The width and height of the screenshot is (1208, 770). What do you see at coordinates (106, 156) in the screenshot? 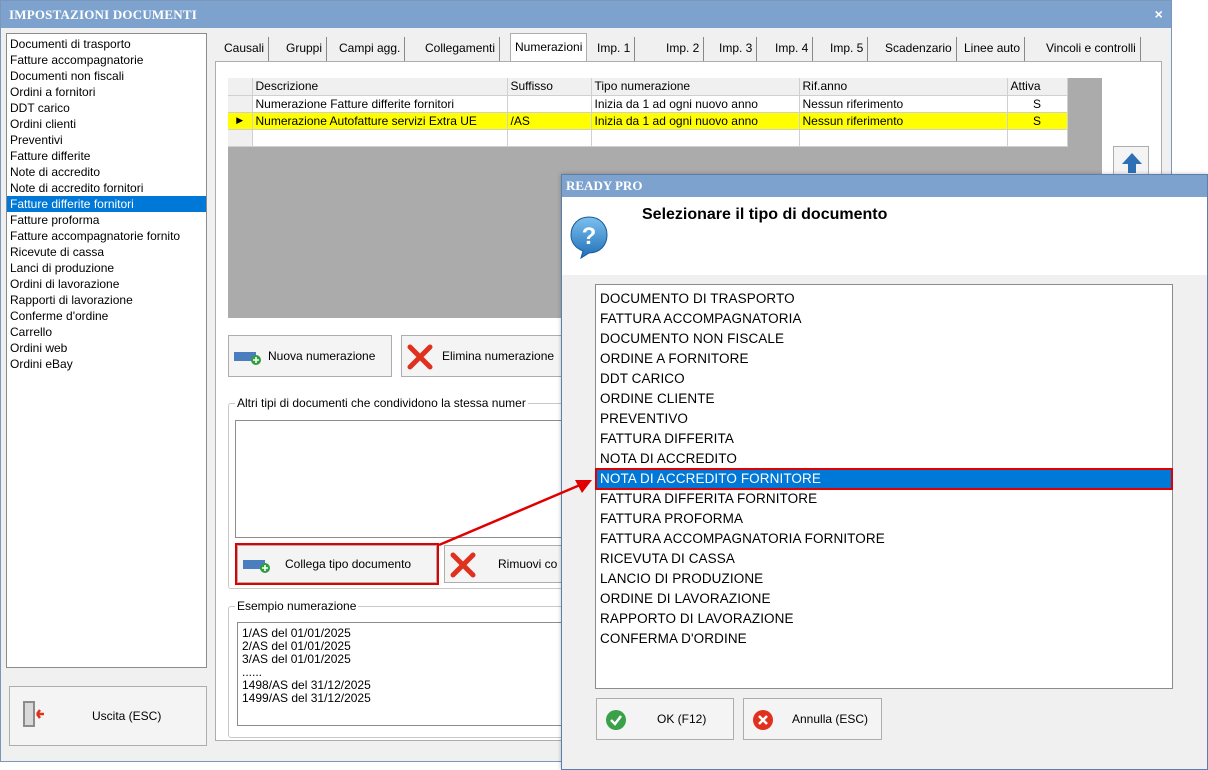
I see `sidebar-item: Fatture differite` at bounding box center [106, 156].